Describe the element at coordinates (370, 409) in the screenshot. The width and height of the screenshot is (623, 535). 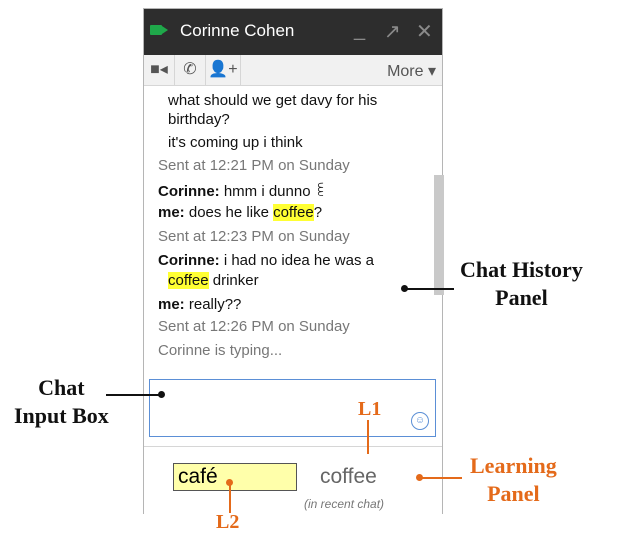
I see `l1-label: L1` at that location.